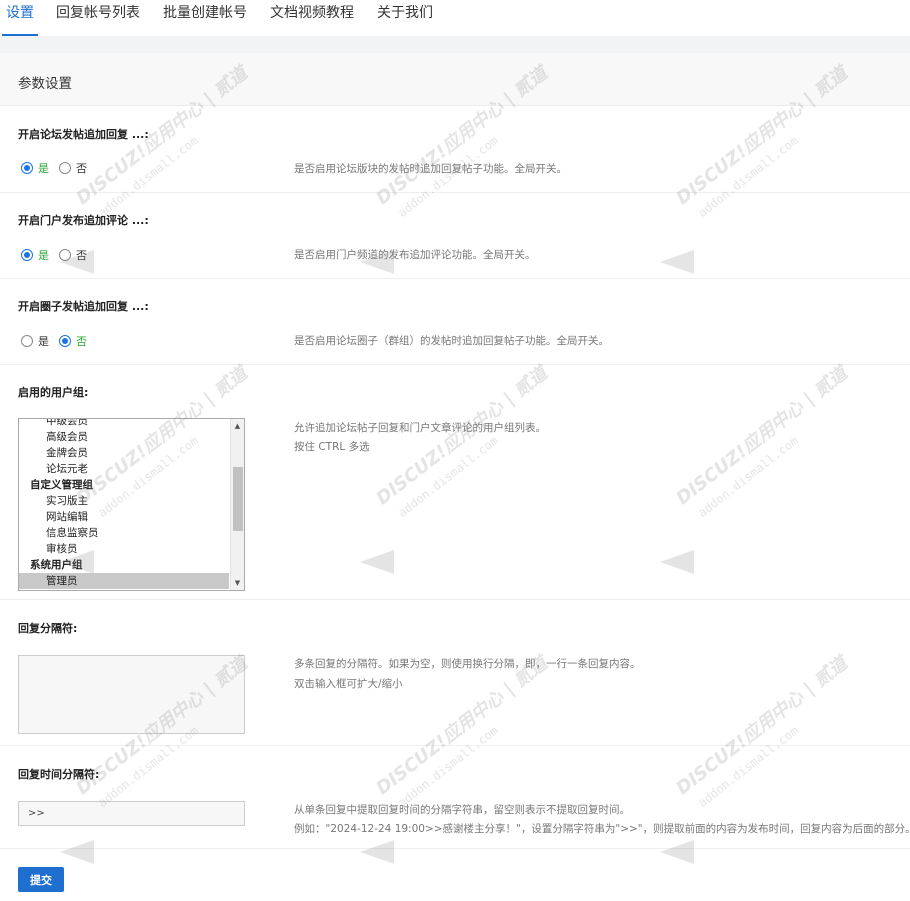 The height and width of the screenshot is (901, 910). I want to click on section-header: 参数设置, so click(455, 79).